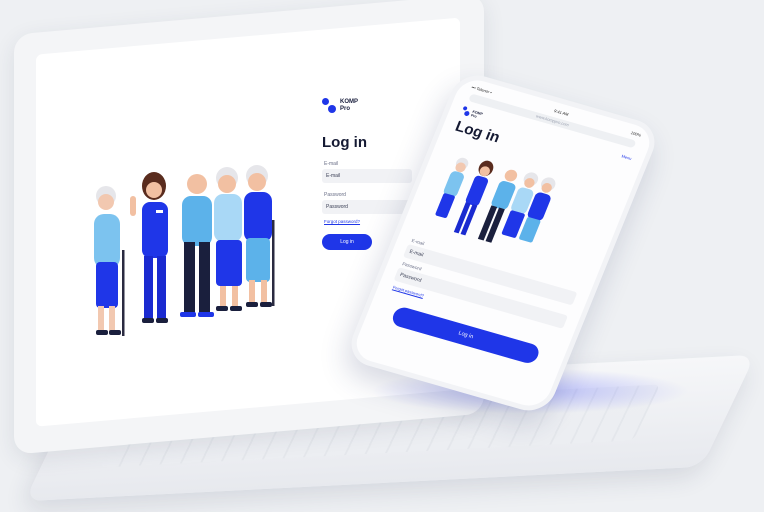 This screenshot has width=764, height=512. I want to click on login-button: Log in, so click(347, 242).